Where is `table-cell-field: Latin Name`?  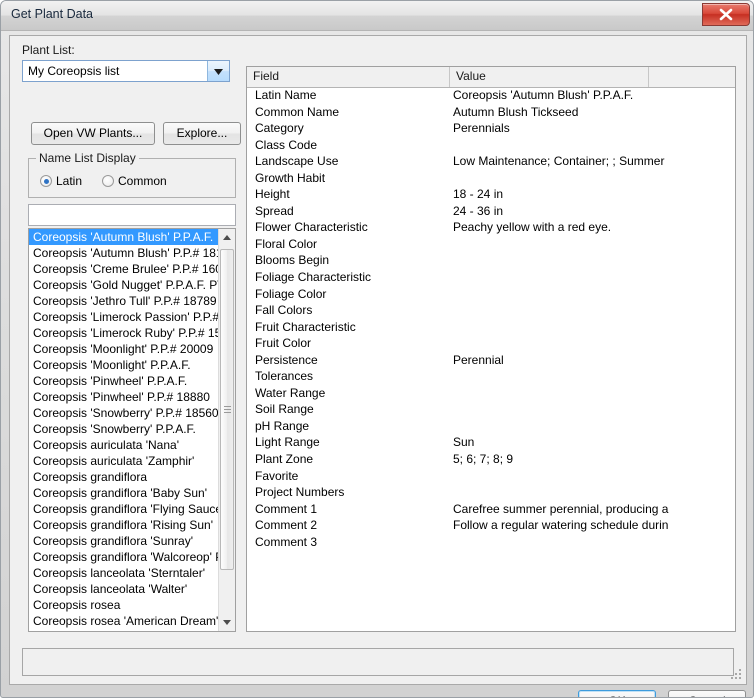
table-cell-field: Latin Name is located at coordinates (286, 95).